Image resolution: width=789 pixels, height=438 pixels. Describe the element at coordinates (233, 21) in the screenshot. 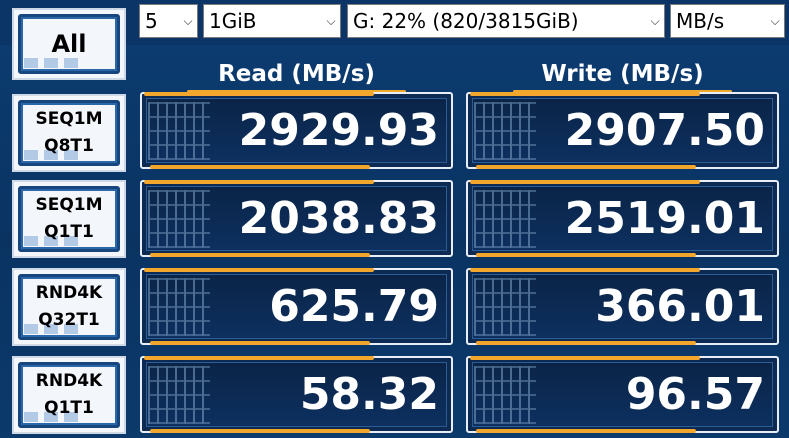

I see `test-size-value: 1GiB` at that location.